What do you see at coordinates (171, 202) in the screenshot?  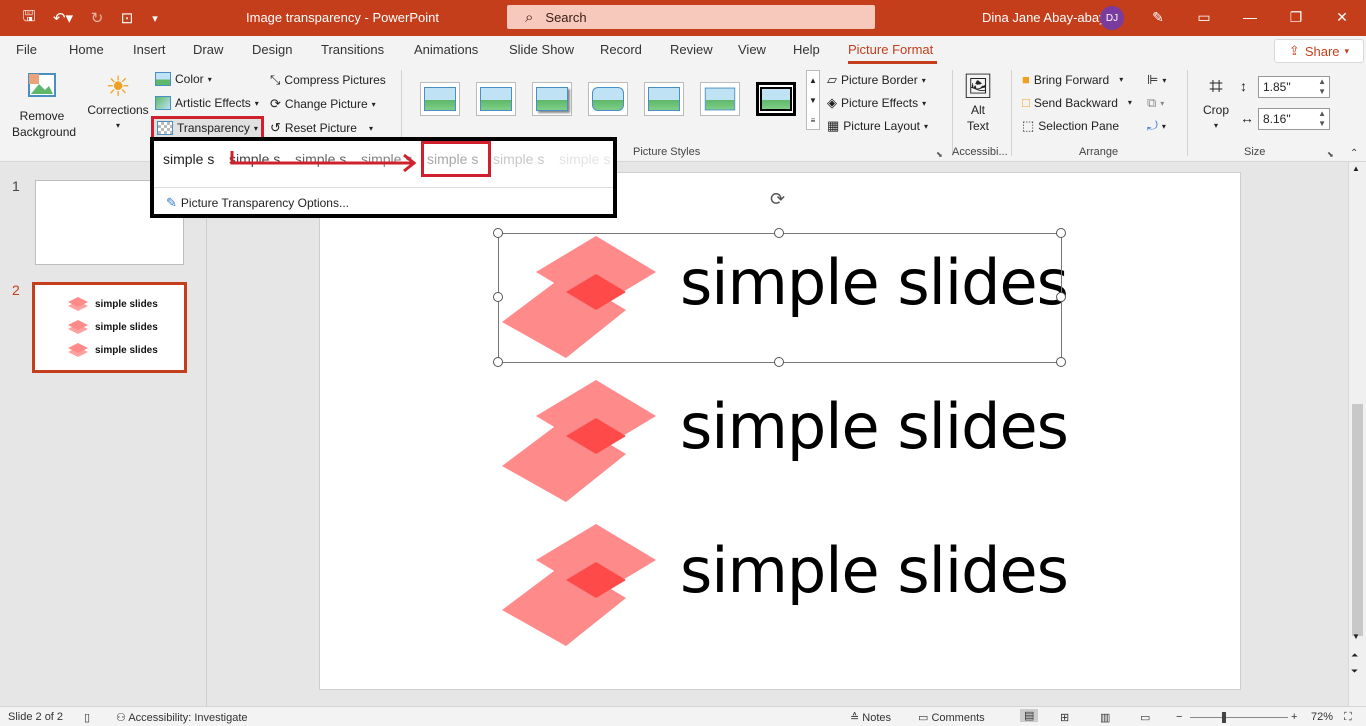 I see `transparency-options-icon: ✎` at bounding box center [171, 202].